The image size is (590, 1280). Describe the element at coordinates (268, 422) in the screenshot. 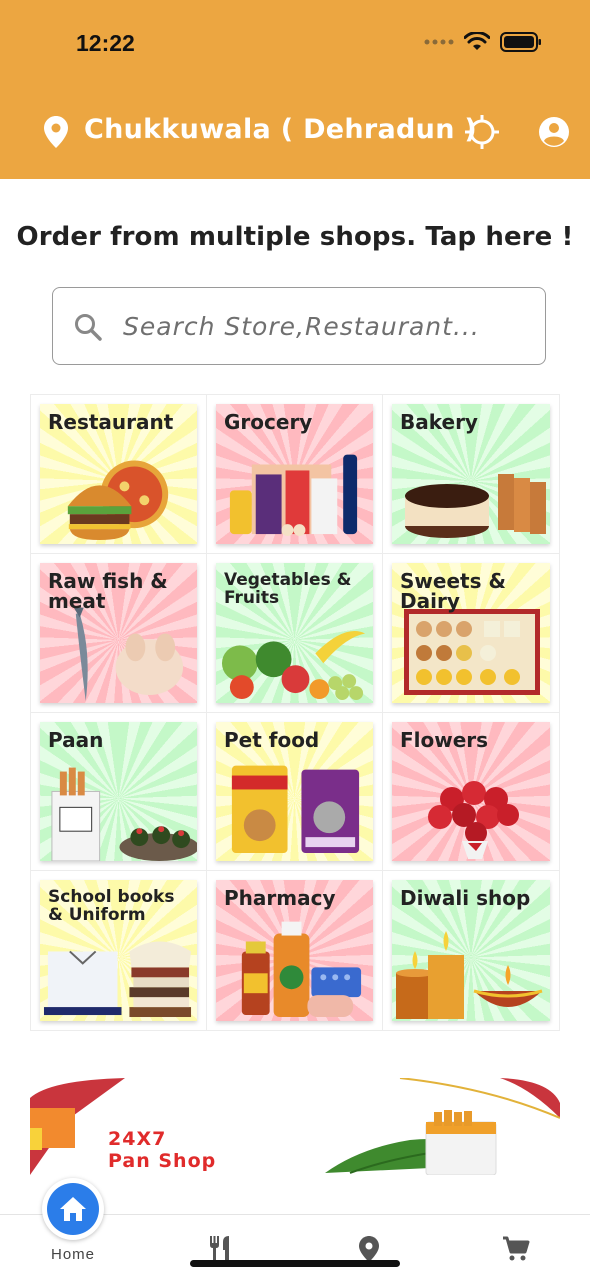

I see `category-label: Grocery` at that location.